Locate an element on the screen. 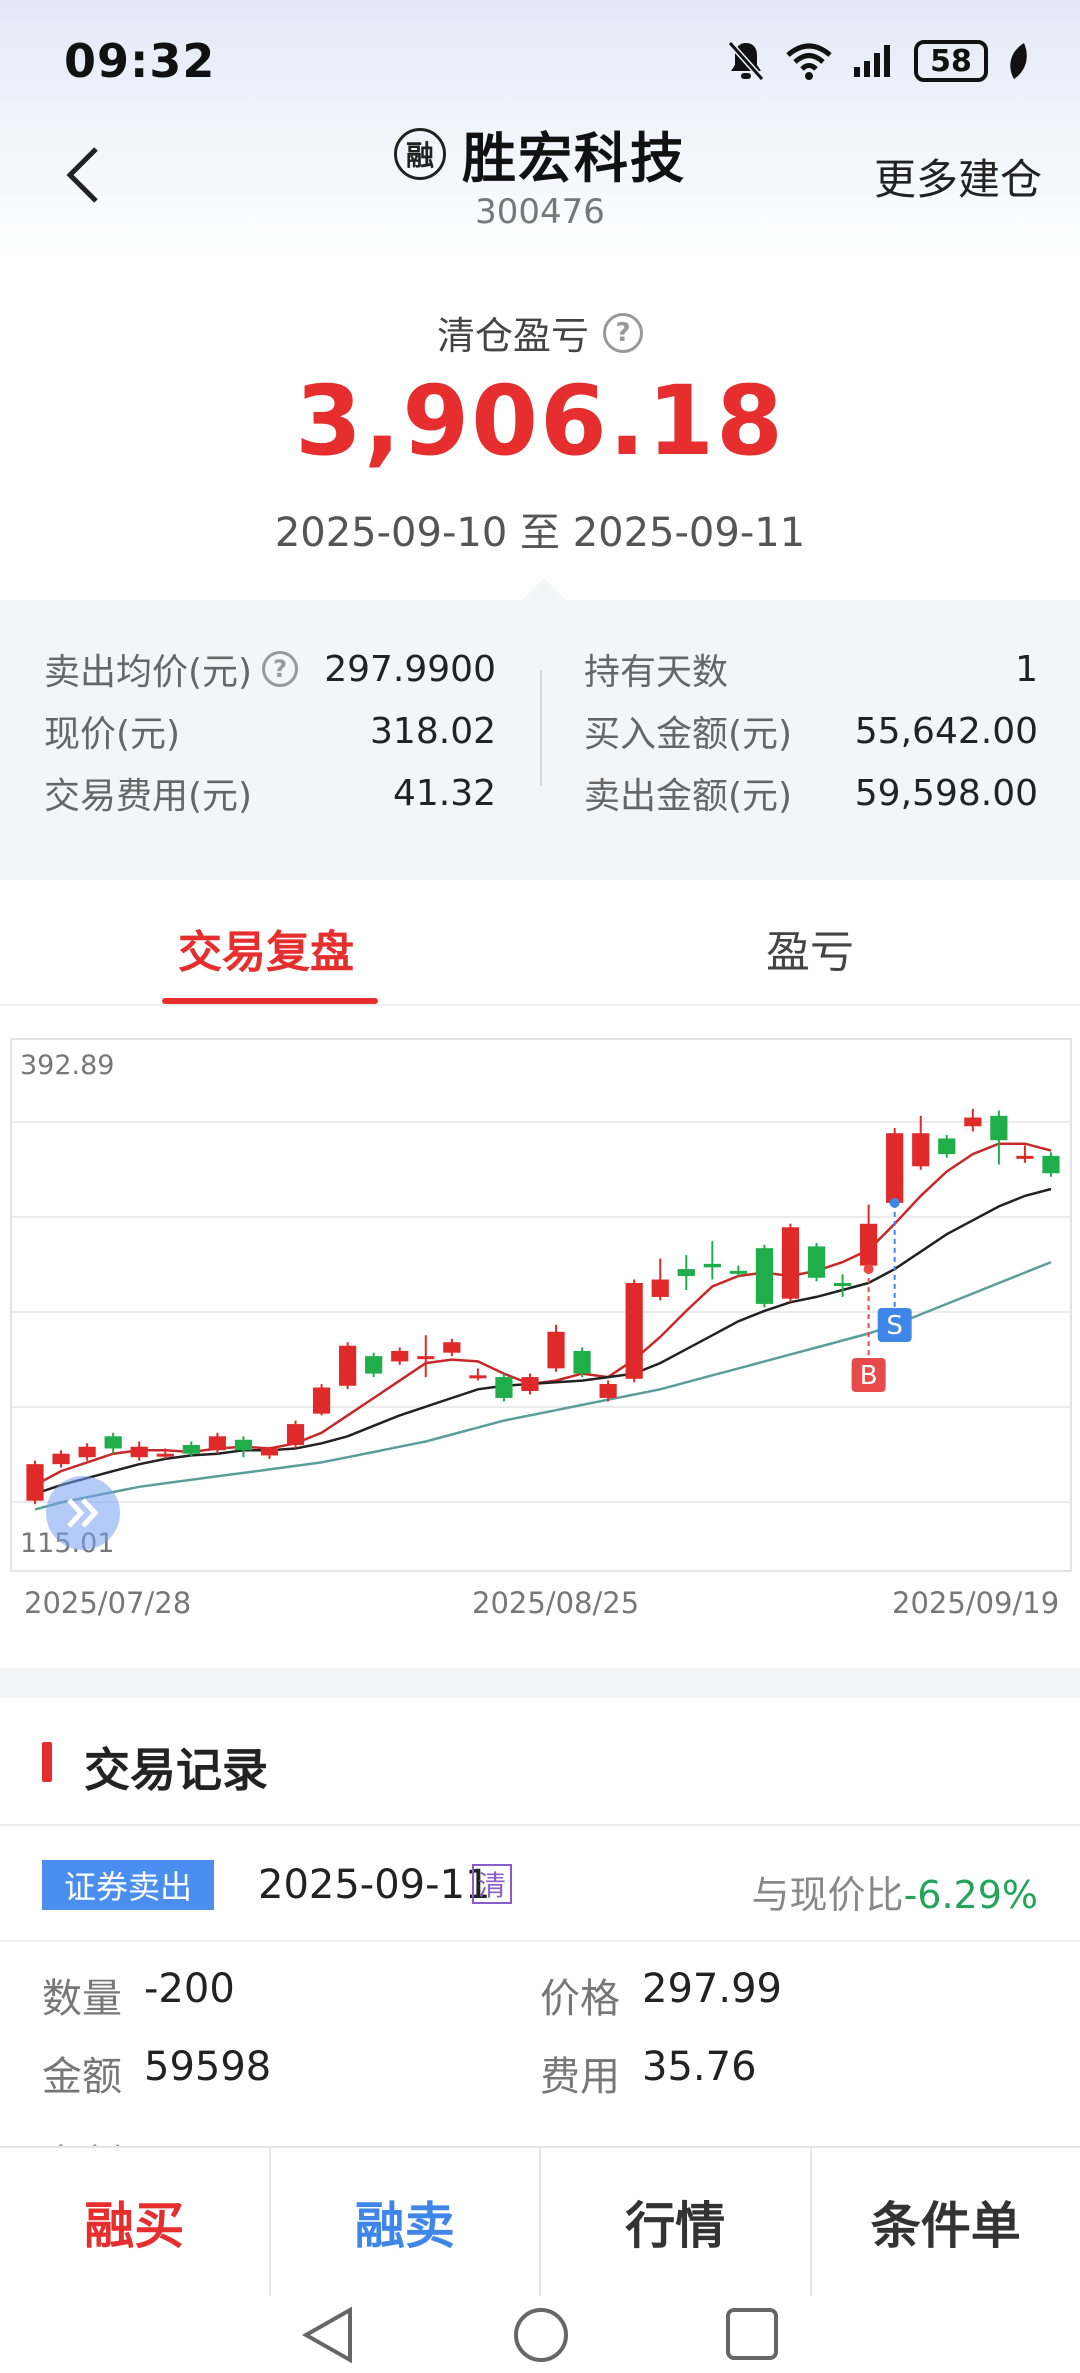 Image resolution: width=1080 pixels, height=2373 pixels. section-marker is located at coordinates (47, 1762).